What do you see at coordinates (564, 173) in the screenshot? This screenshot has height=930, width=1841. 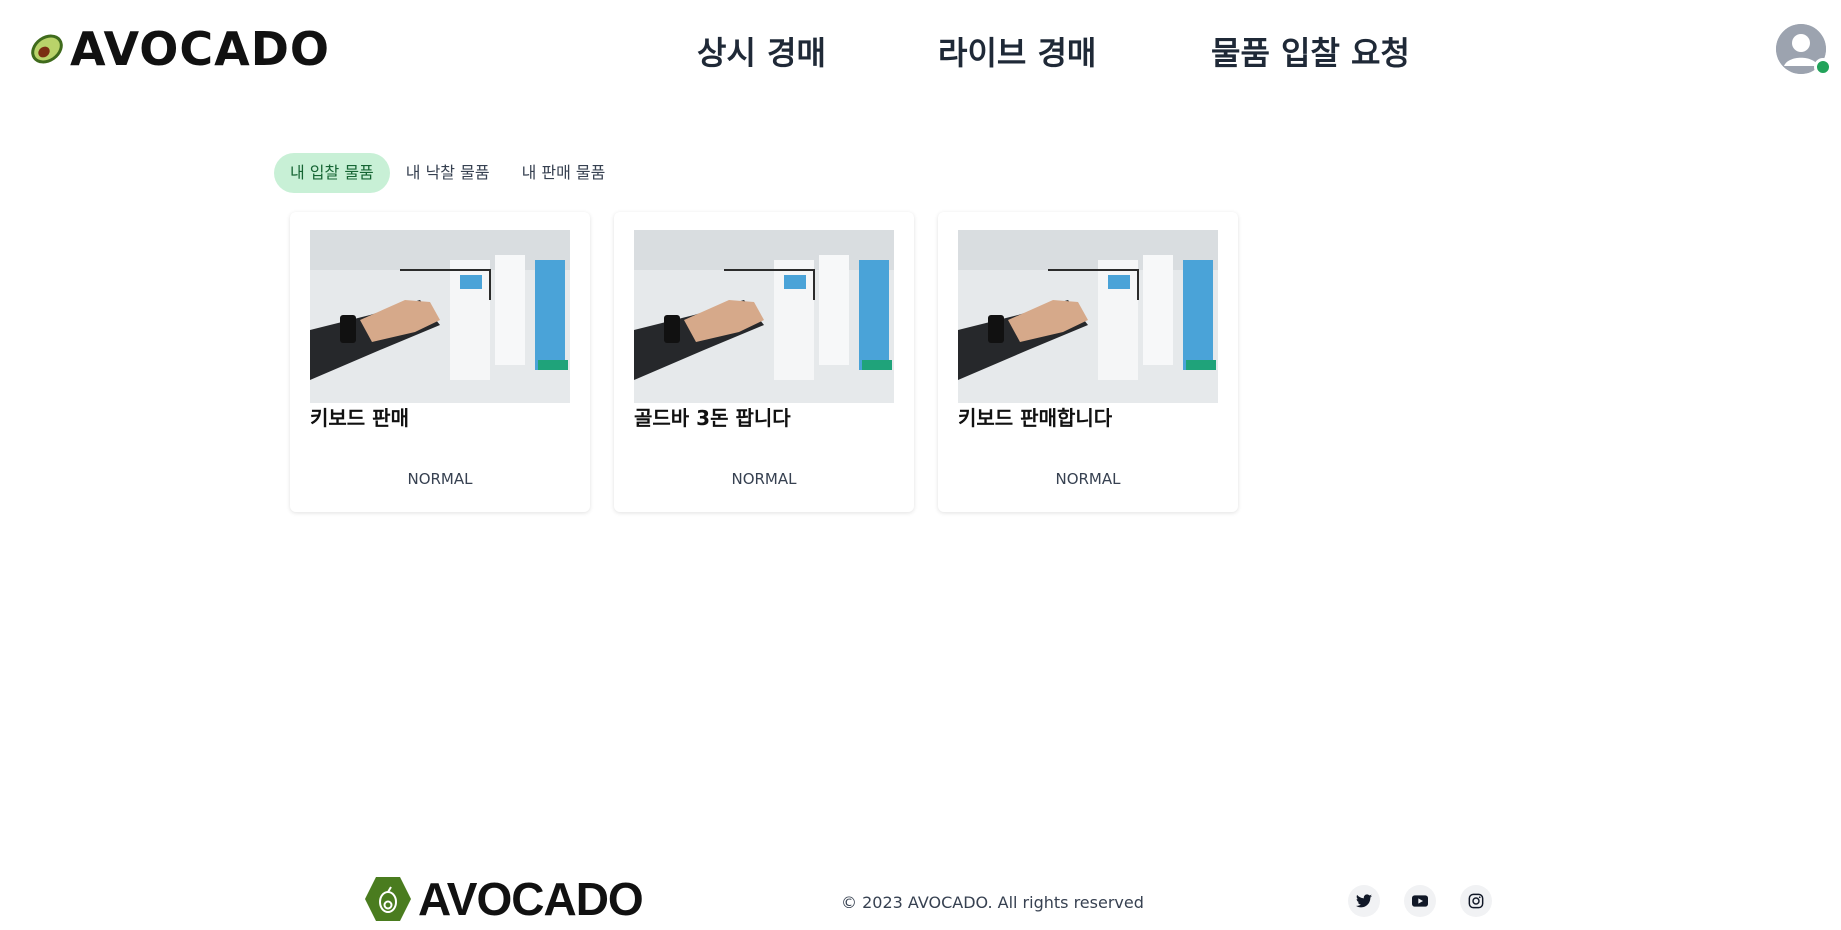 I see `tab-my-sales: 내 판매 물품` at bounding box center [564, 173].